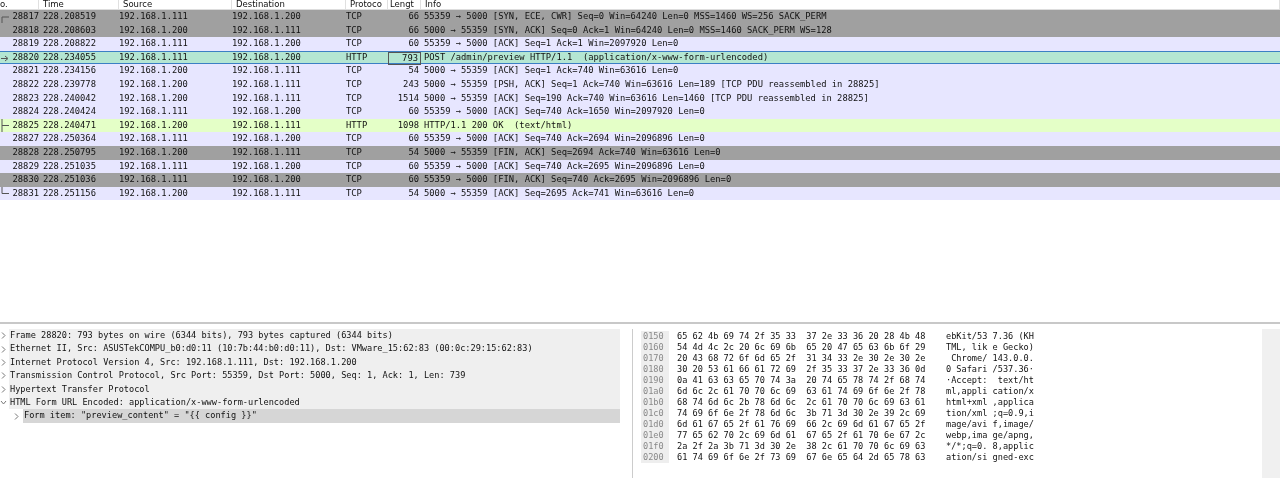 Image resolution: width=1280 pixels, height=478 pixels. I want to click on ascii-text: mage/avi f,image/, so click(989, 424).